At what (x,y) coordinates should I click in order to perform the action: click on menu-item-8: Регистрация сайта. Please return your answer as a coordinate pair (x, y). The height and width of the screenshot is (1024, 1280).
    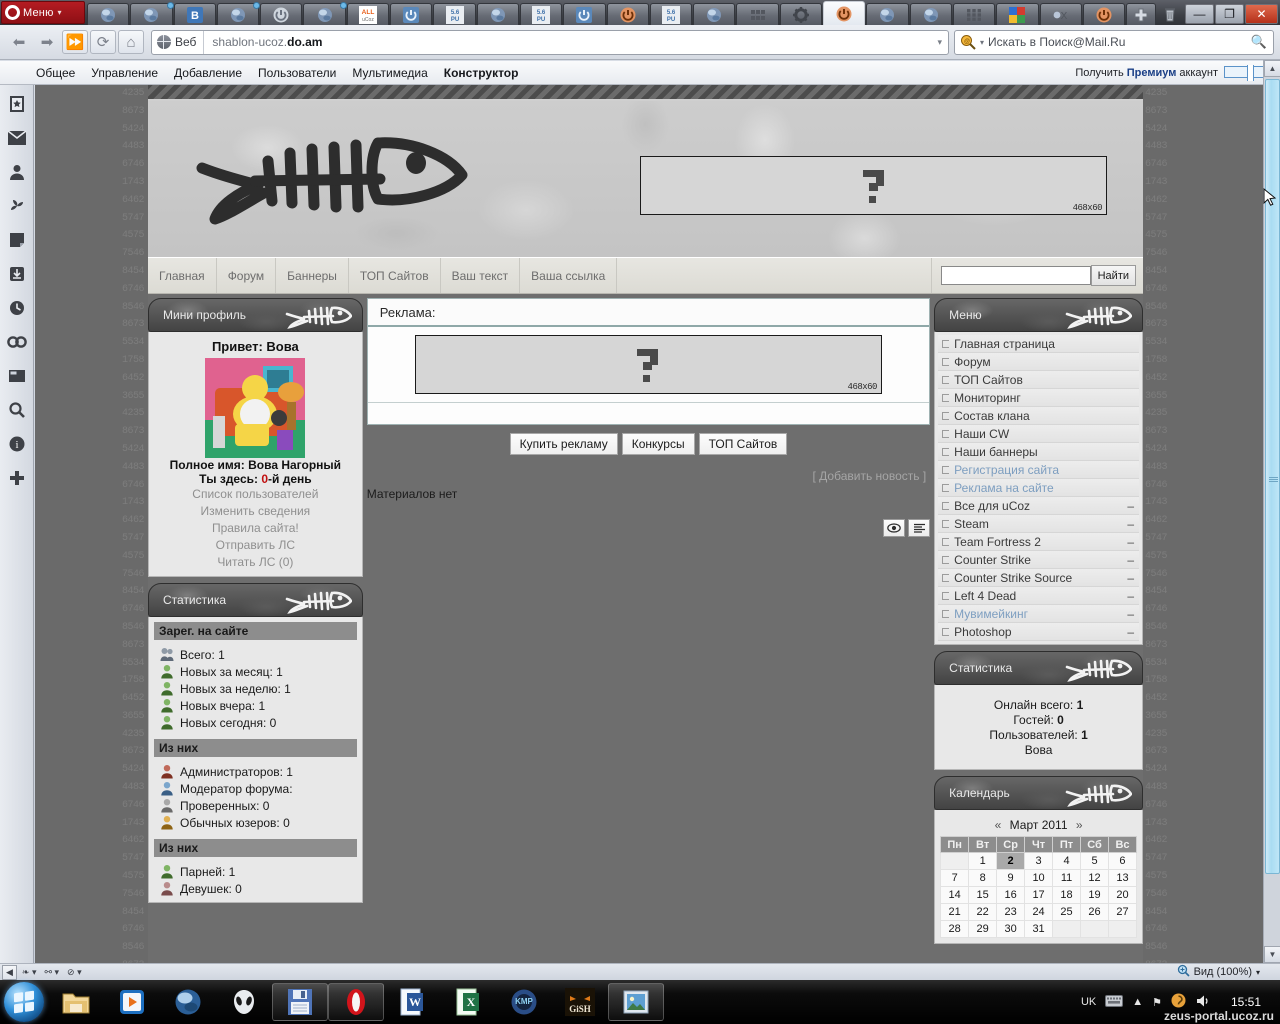
    Looking at the image, I should click on (1038, 470).